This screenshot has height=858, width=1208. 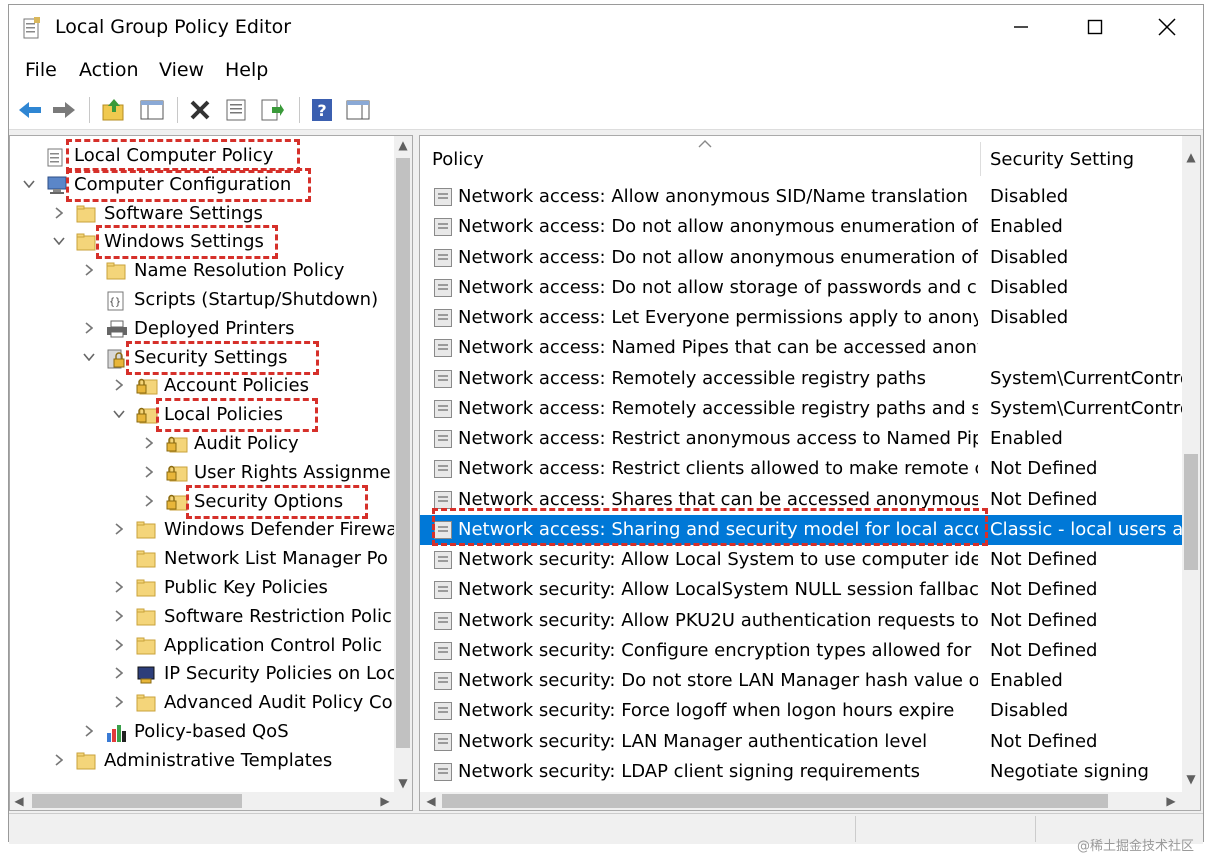 What do you see at coordinates (202, 473) in the screenshot?
I see `tree-item: User Rights Assignme` at bounding box center [202, 473].